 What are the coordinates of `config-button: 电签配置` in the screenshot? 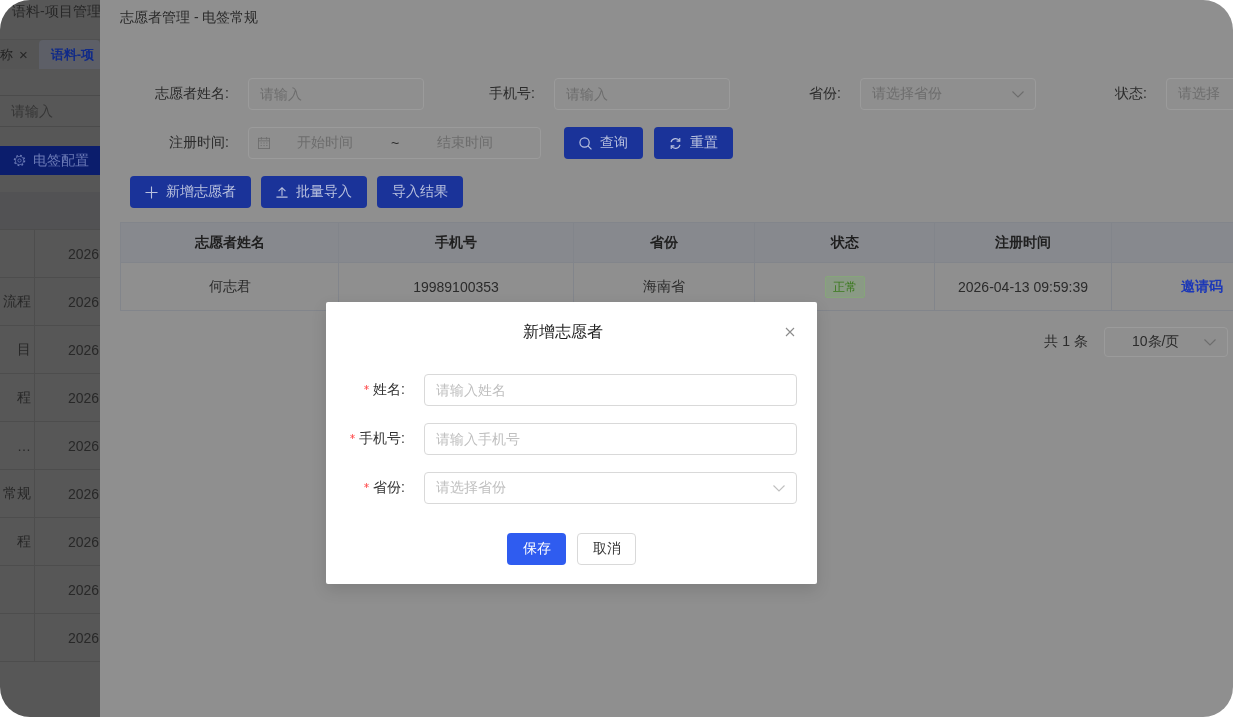 It's located at (50, 160).